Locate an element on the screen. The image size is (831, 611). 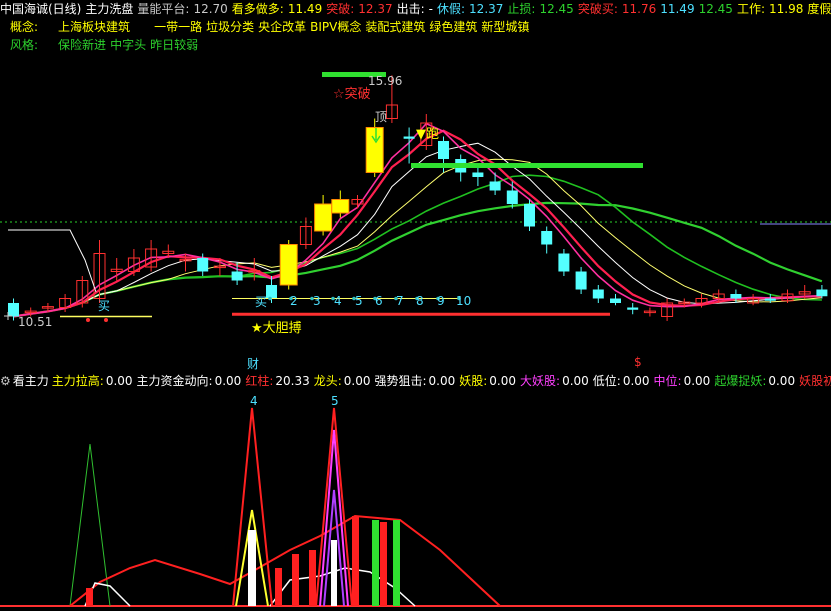
platform-value: 12.70 is located at coordinates (210, 9).